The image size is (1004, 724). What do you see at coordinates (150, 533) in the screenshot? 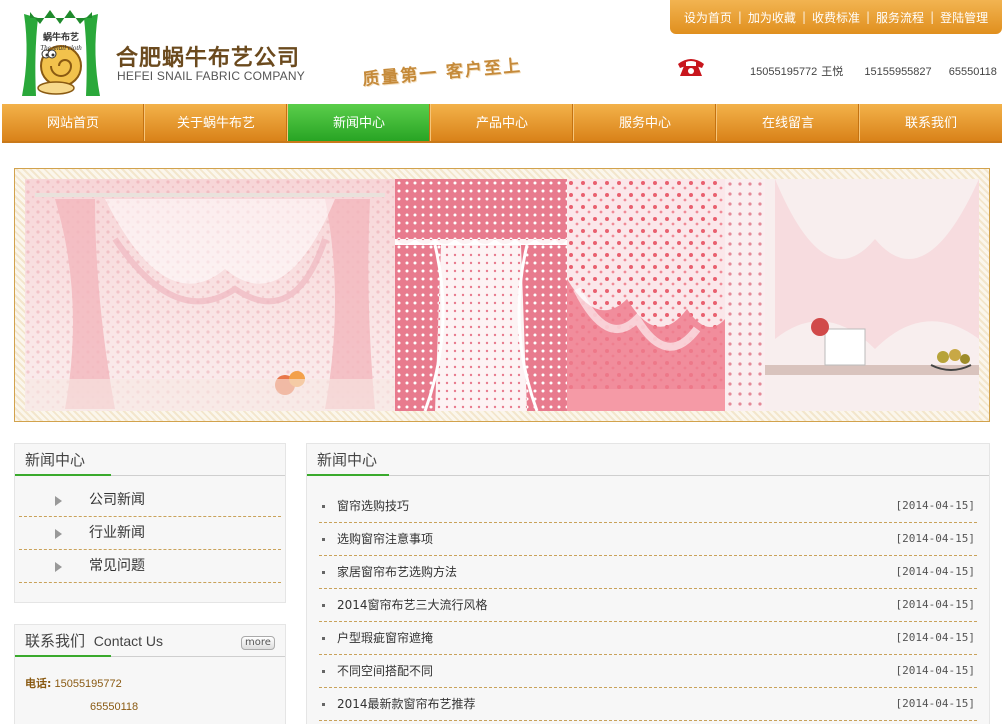
I see `category-industry-news: 行业新闻` at bounding box center [150, 533].